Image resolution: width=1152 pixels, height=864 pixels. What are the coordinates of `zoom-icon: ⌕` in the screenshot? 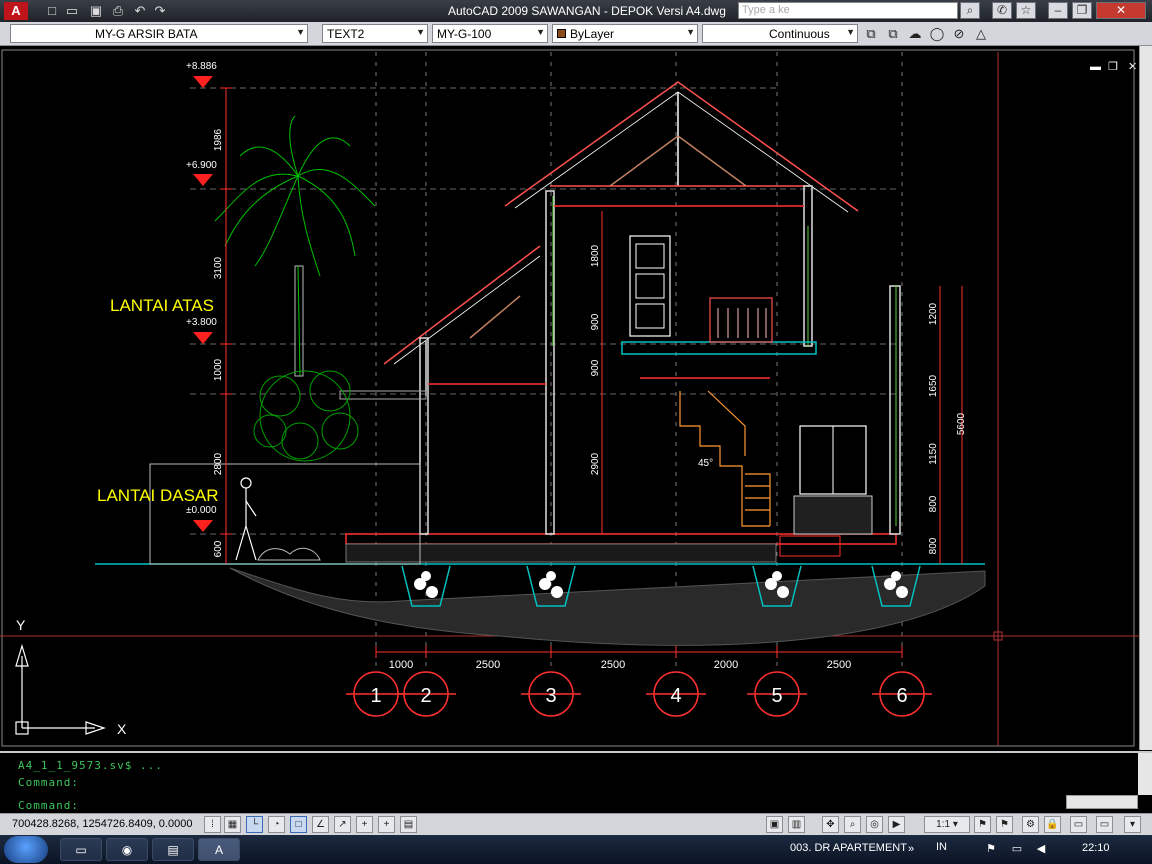 It's located at (852, 824).